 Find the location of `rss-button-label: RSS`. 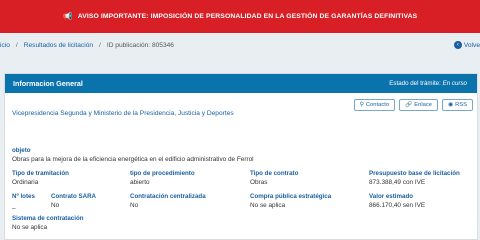

rss-button-label: RSS is located at coordinates (461, 105).